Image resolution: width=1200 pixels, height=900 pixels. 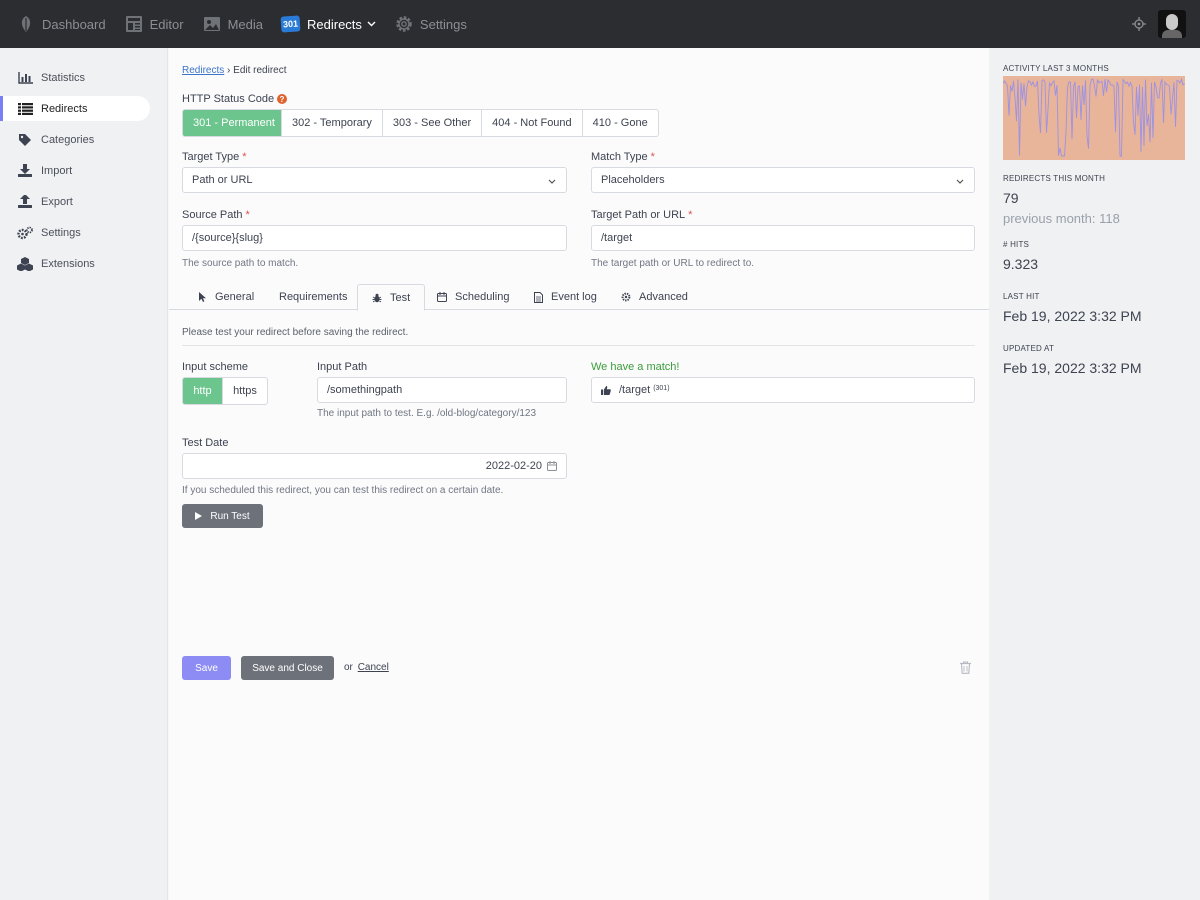 I want to click on play-icon, so click(x=199, y=516).